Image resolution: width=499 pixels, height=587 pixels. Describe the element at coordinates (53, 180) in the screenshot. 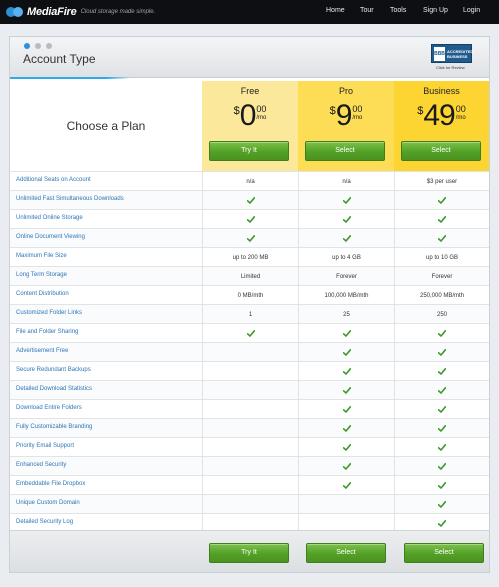

I see `feature-label: Additional Seats on Account` at that location.